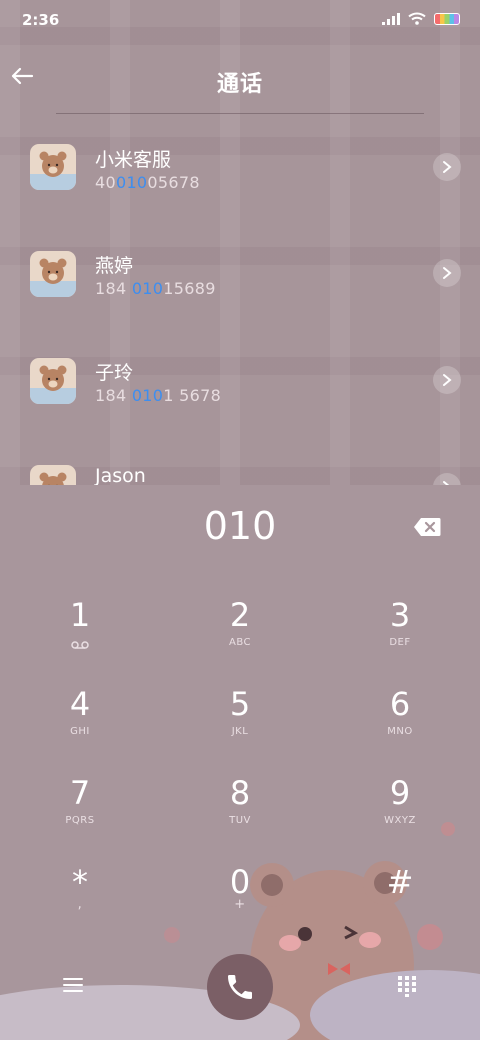 The image size is (480, 1040). Describe the element at coordinates (133, 160) in the screenshot. I see `contact-name: 小米客服` at that location.